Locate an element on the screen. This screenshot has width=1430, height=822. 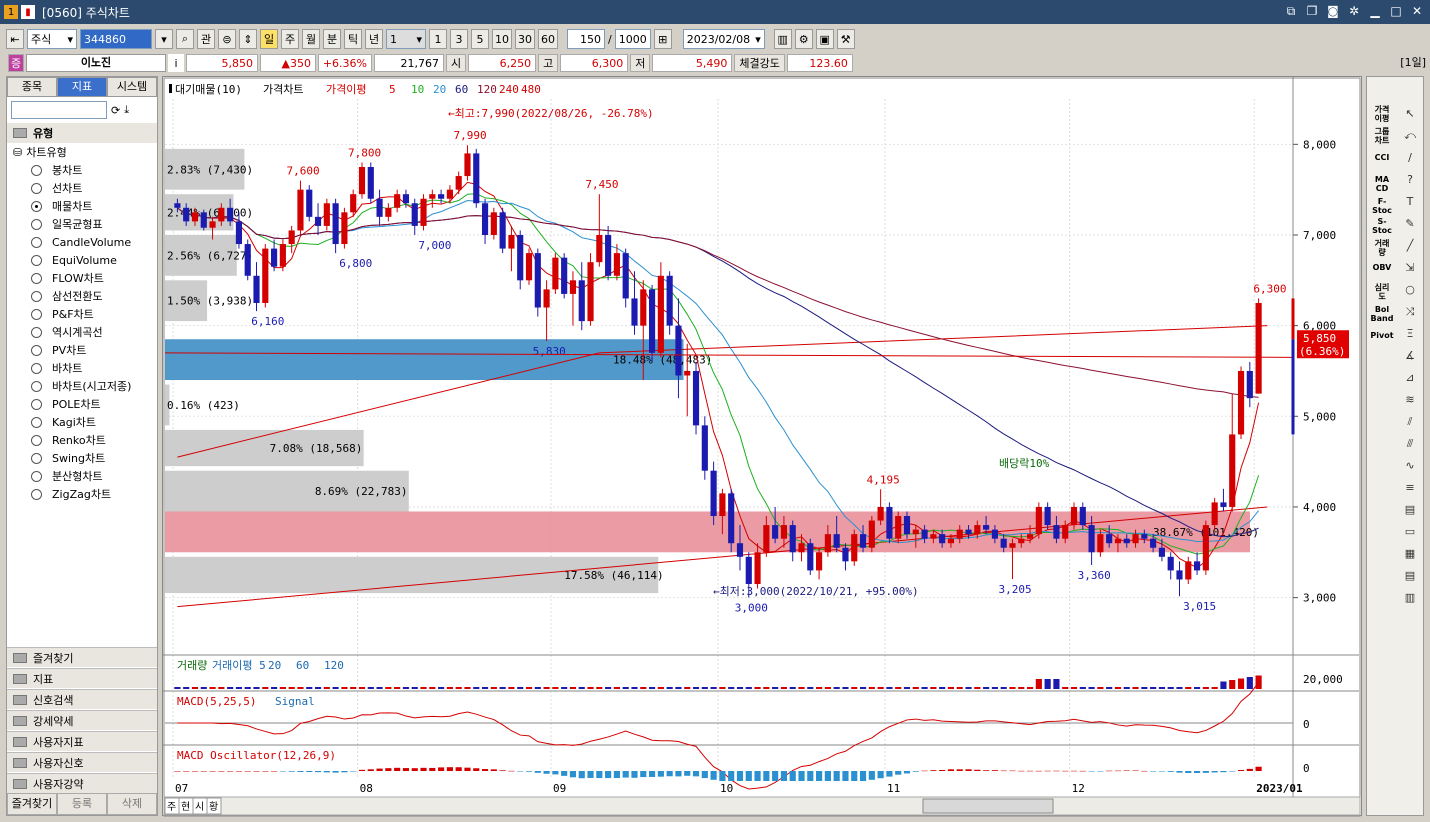
drawing-tool-icon: ≋ is located at coordinates (1410, 400).